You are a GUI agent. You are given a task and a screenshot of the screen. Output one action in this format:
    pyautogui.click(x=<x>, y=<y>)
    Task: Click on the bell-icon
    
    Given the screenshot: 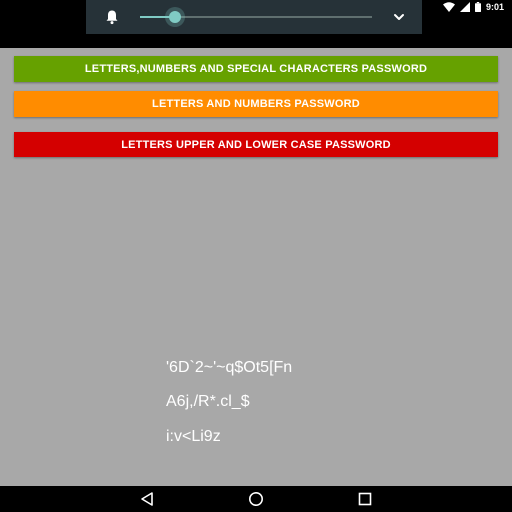 What is the action you would take?
    pyautogui.click(x=112, y=17)
    